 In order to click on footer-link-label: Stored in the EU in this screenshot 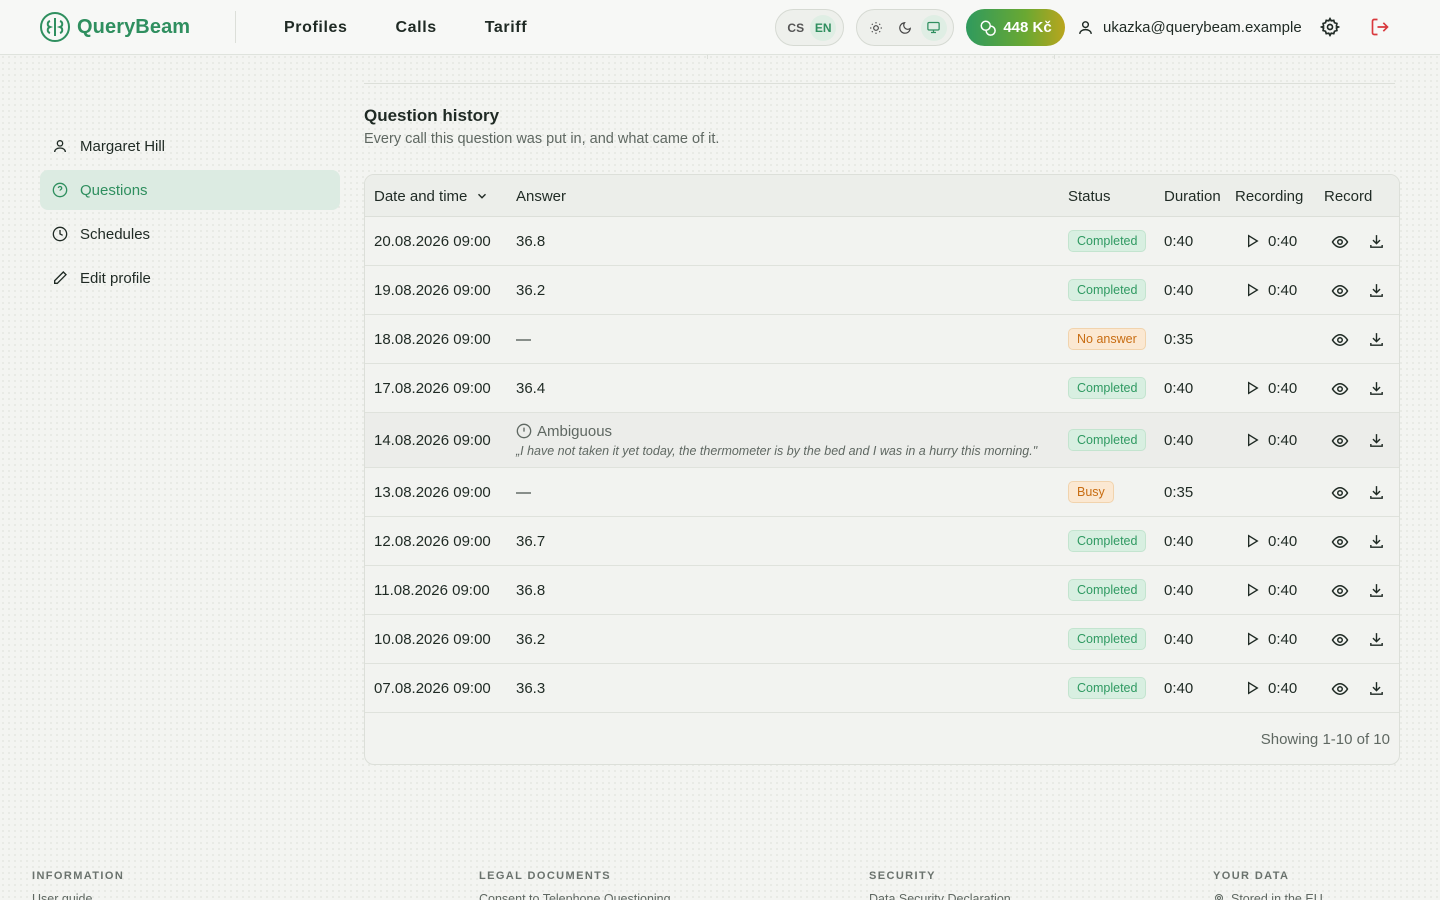, I will do `click(1277, 896)`.